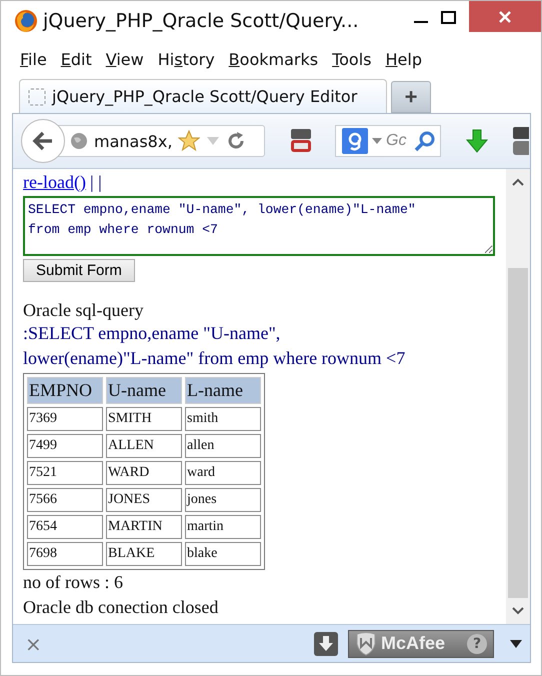 This screenshot has height=676, width=542. Describe the element at coordinates (65, 390) in the screenshot. I see `column-header: EMPNO` at that location.